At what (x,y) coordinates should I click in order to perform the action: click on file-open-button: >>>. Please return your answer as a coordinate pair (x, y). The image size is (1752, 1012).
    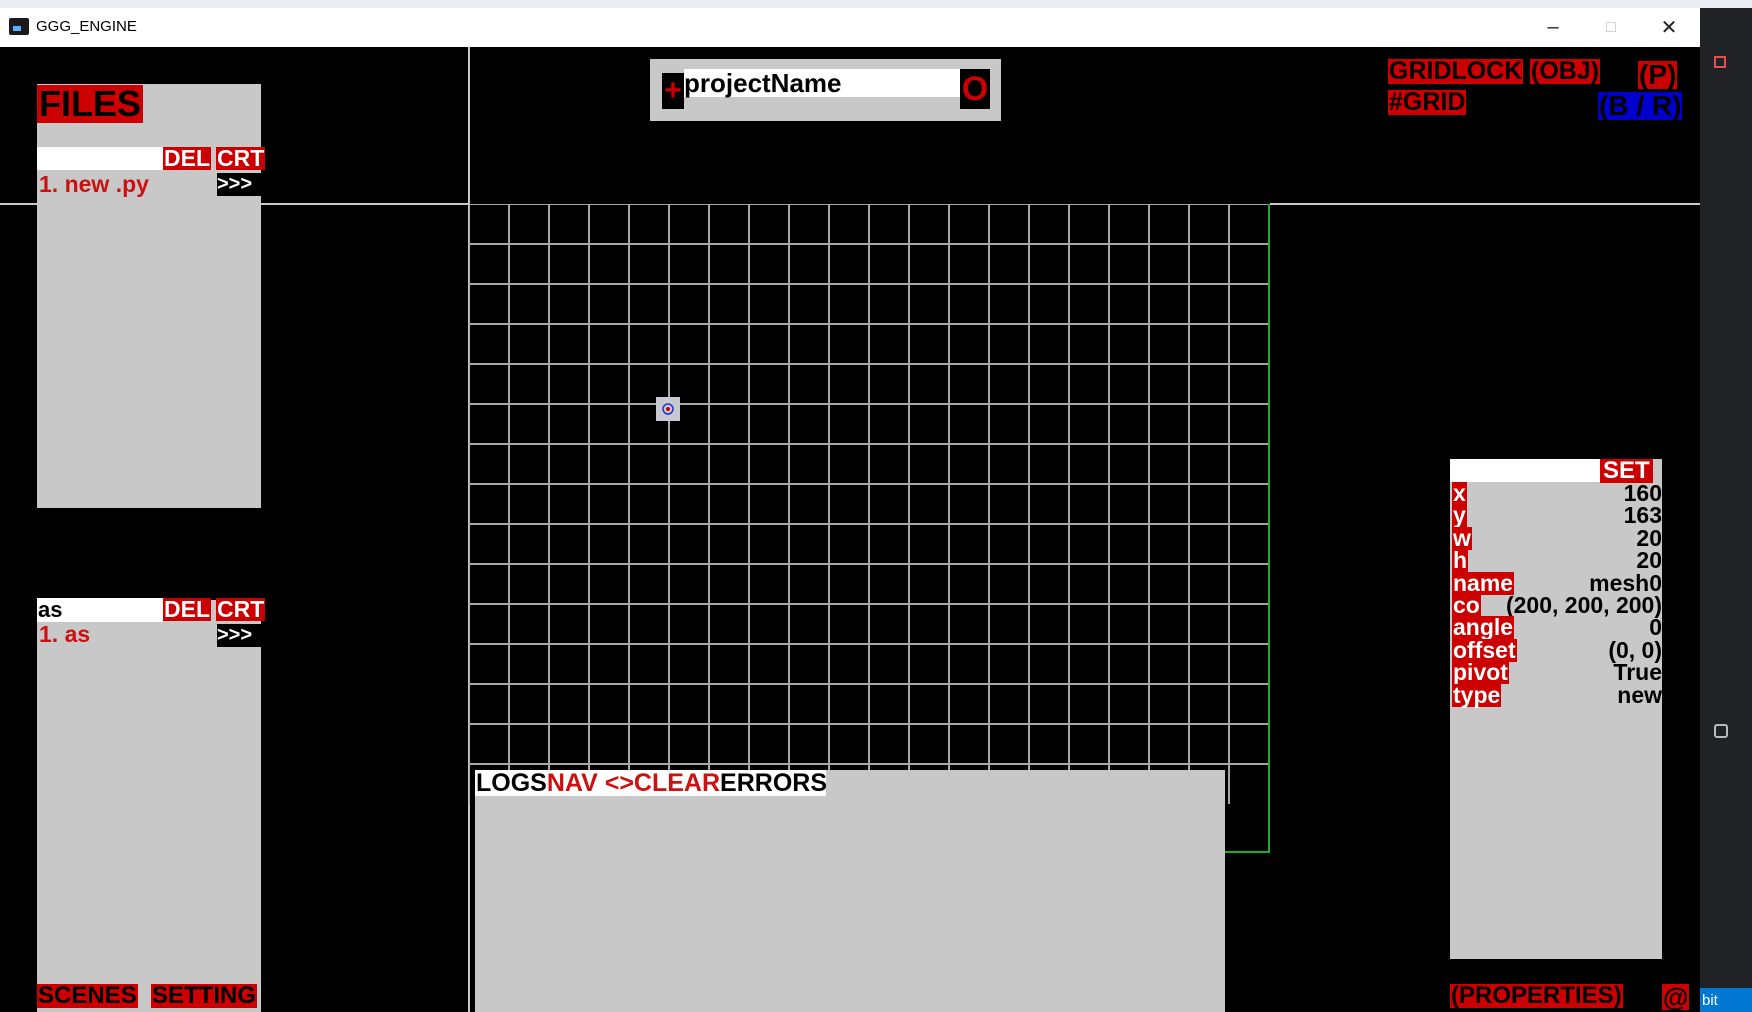
    Looking at the image, I should click on (239, 184).